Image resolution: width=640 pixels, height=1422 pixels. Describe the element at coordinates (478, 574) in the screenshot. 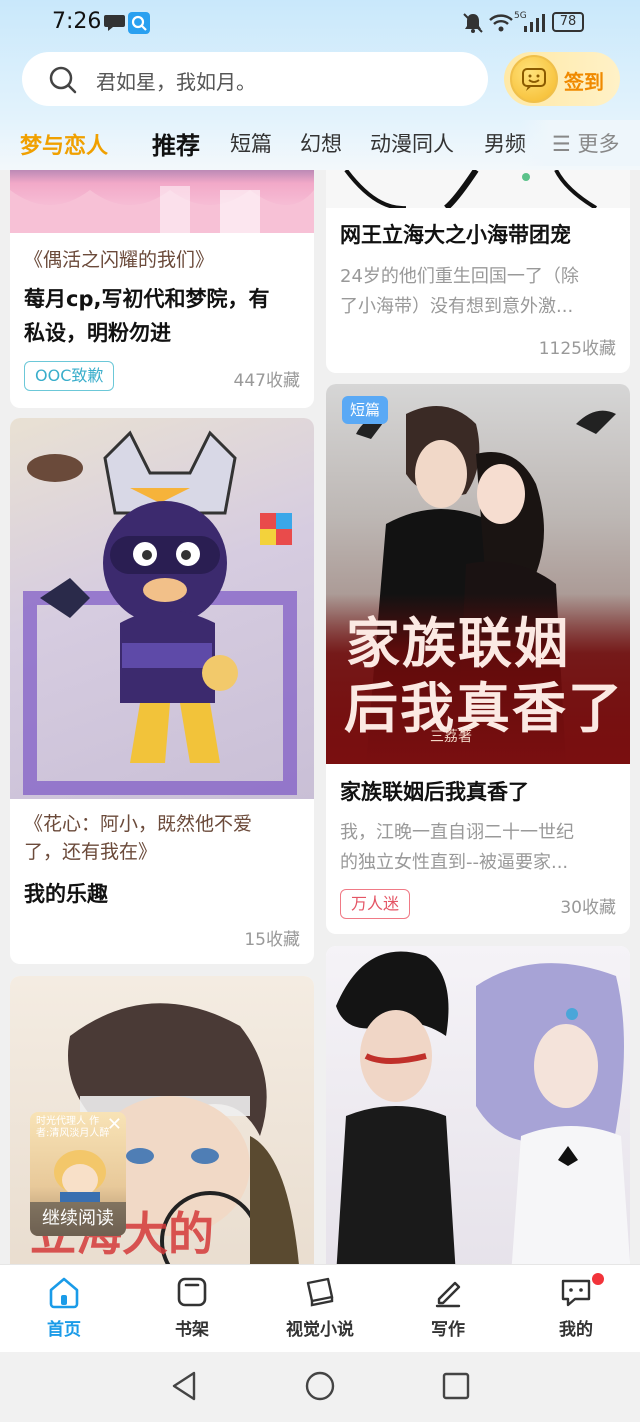

I see `book-cover-image: 家族联姻 后我真香了 三荔著 短篇` at that location.